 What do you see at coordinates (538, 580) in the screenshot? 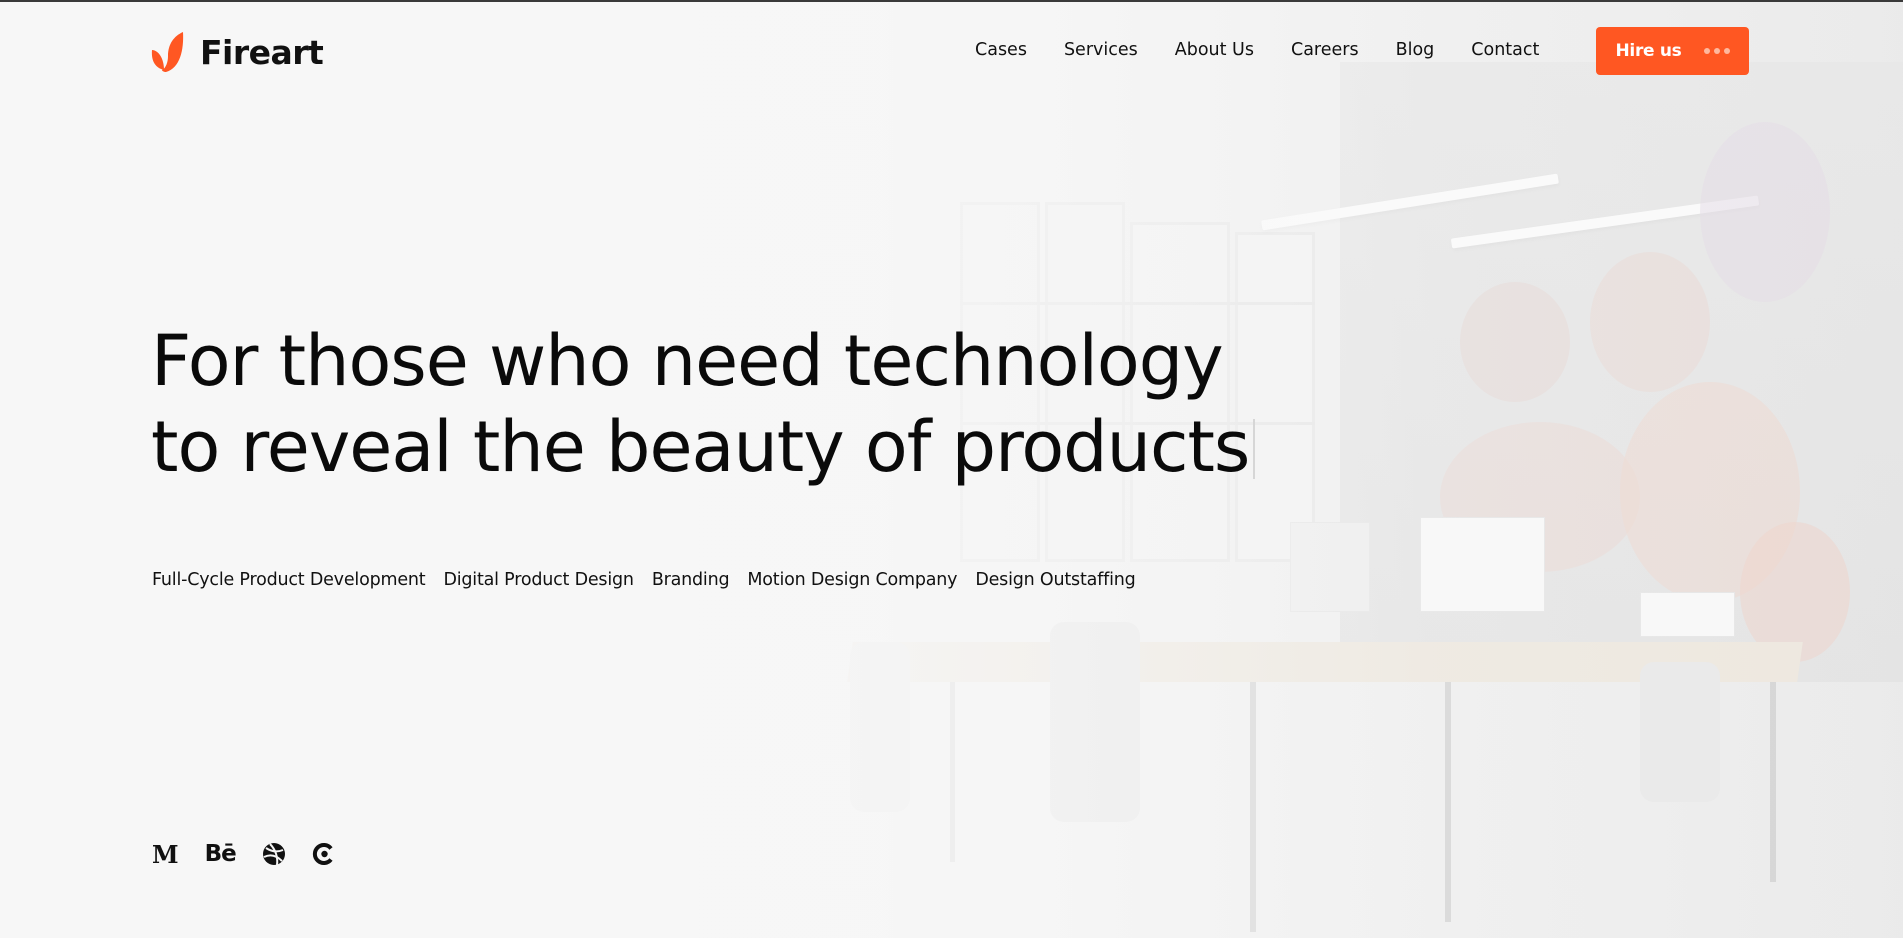
I see `service-link-digital-product-design: Digital Product Design` at bounding box center [538, 580].